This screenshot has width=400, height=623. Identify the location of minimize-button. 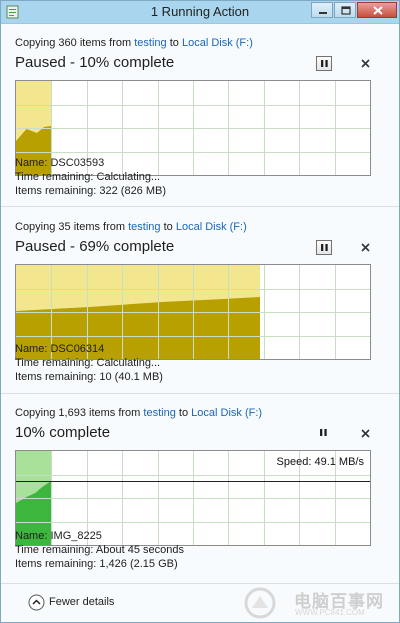
(322, 10).